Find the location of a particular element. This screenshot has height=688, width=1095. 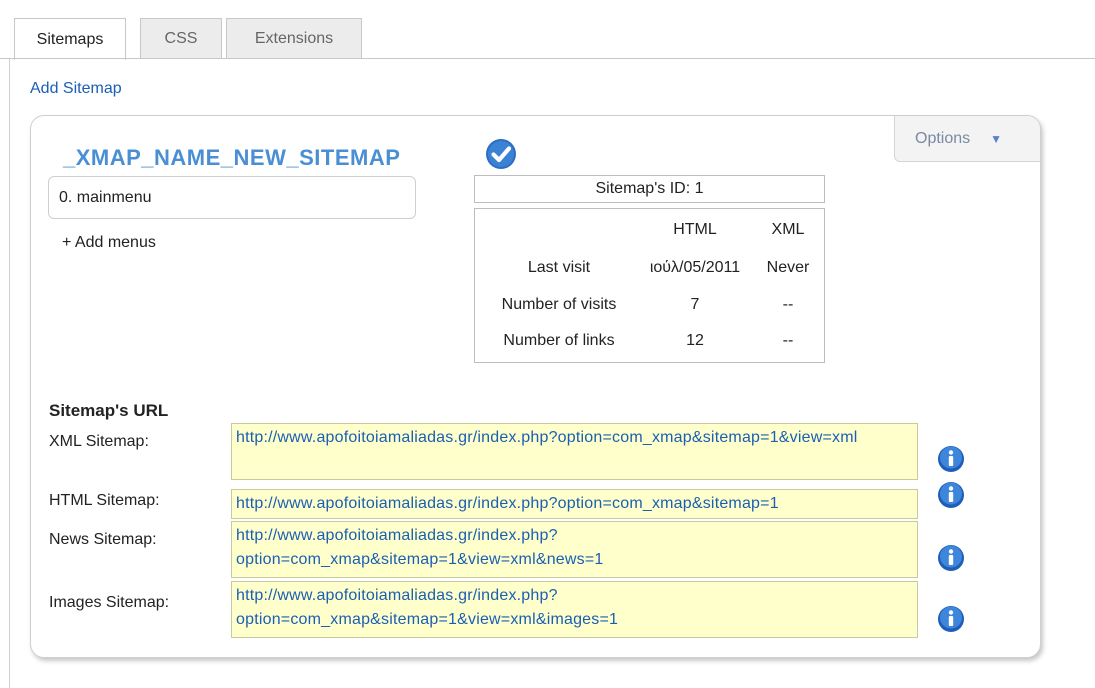

xml-sitemap-label: XML Sitemap: is located at coordinates (99, 441).